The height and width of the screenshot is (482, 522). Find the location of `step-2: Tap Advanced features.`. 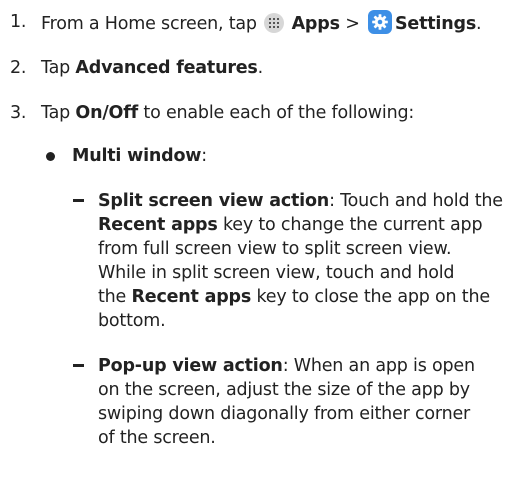

step-2: Tap Advanced features. is located at coordinates (152, 68).